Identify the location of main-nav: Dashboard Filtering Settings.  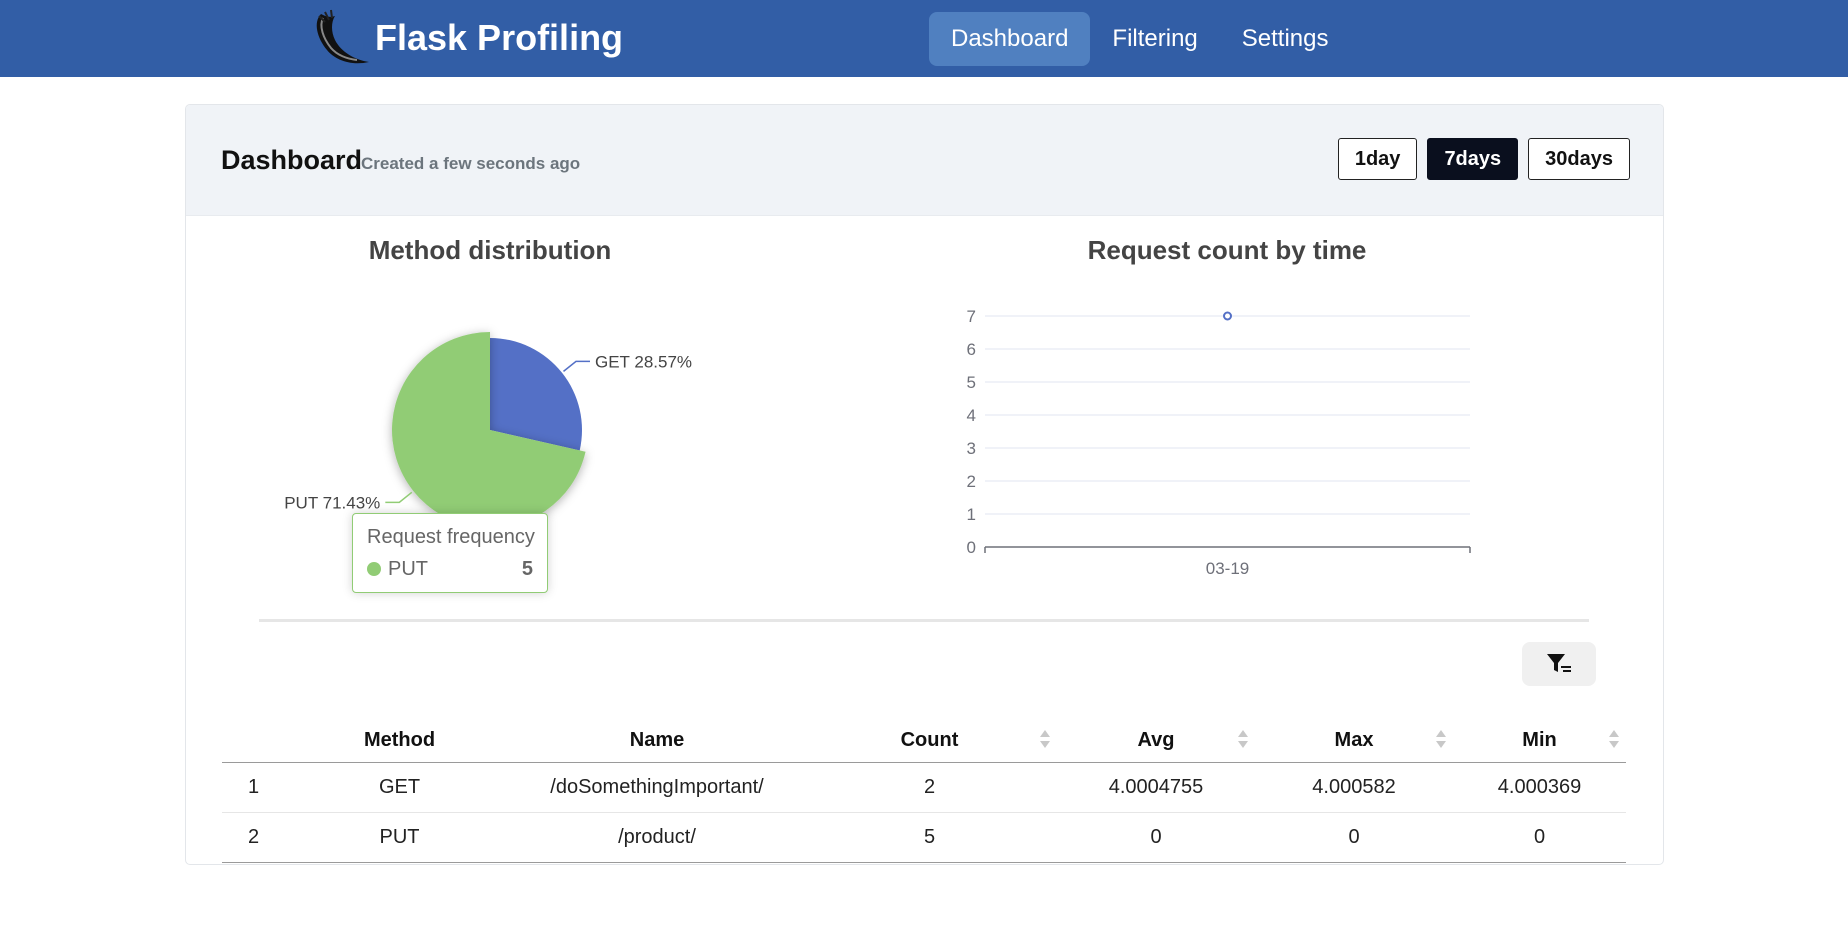
(1140, 39).